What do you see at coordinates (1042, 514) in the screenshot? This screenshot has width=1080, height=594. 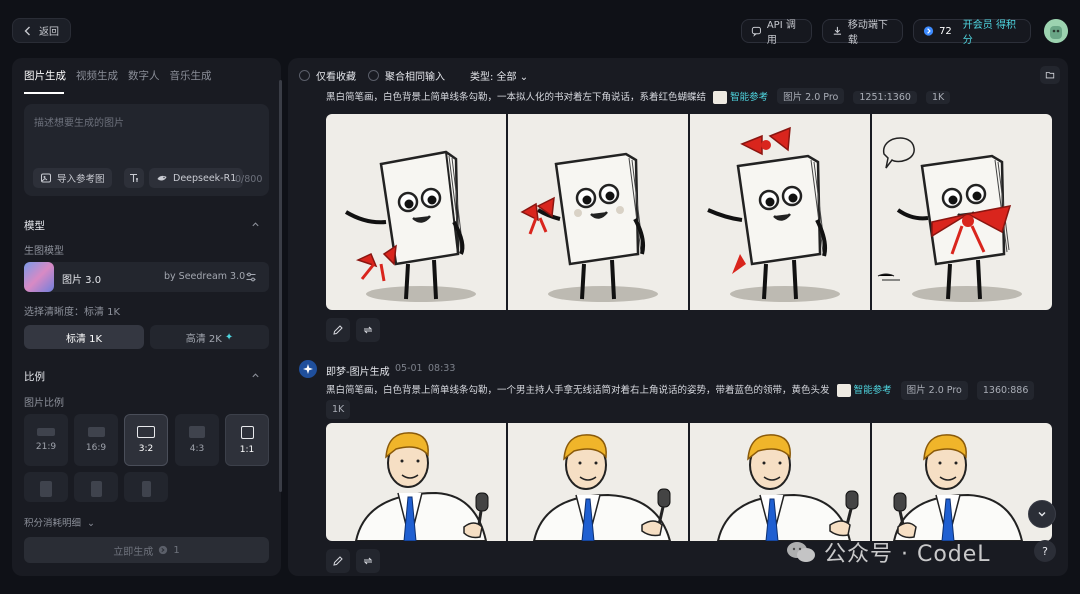 I see `scroll-down-button` at bounding box center [1042, 514].